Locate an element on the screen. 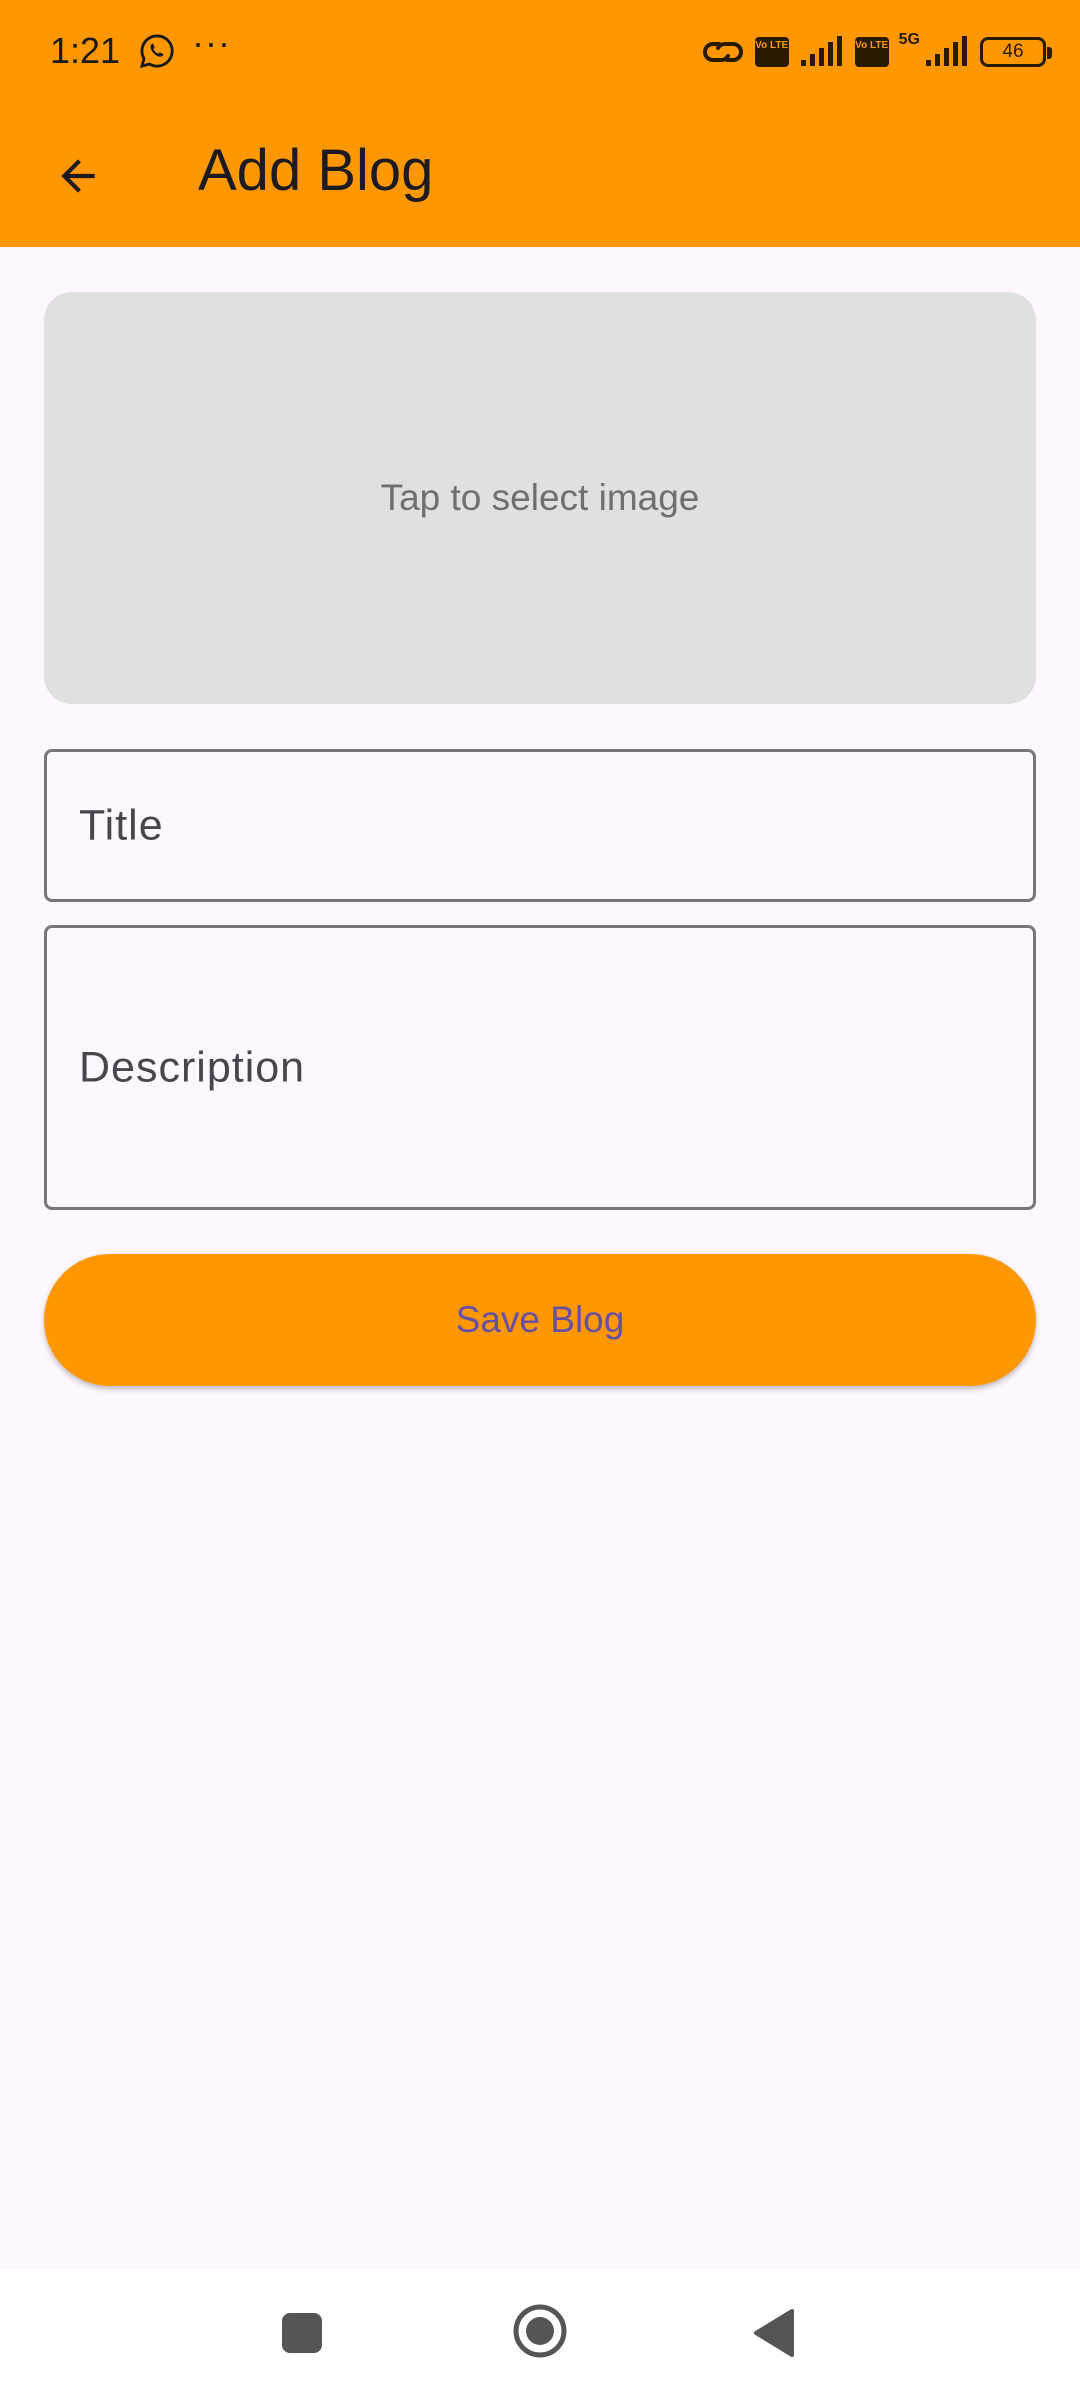 The image size is (1080, 2400). header-area: 1:21 ··· Vo LTE Vo LTE 5G 46 Add Blog is located at coordinates (540, 123).